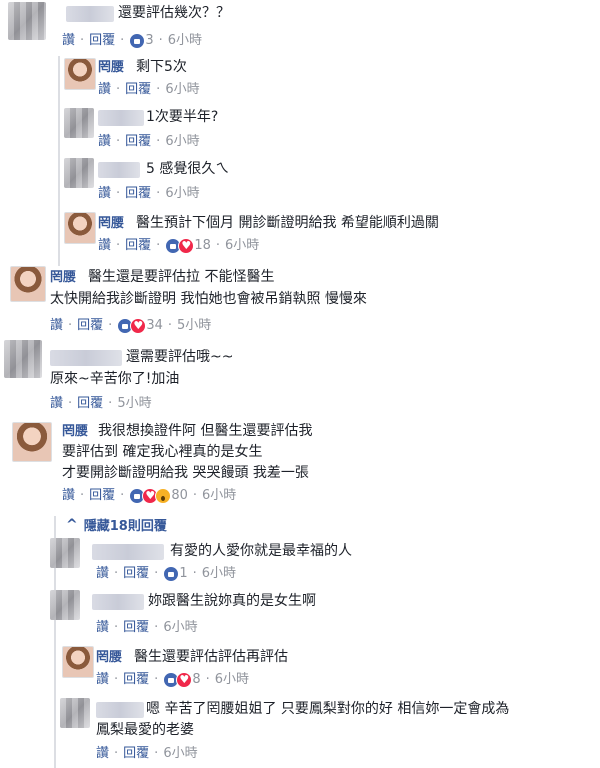 This screenshot has height=768, width=600. I want to click on comment-text: 醫生預計下個月 開診斷證明給我 希望能順利過關, so click(287, 223).